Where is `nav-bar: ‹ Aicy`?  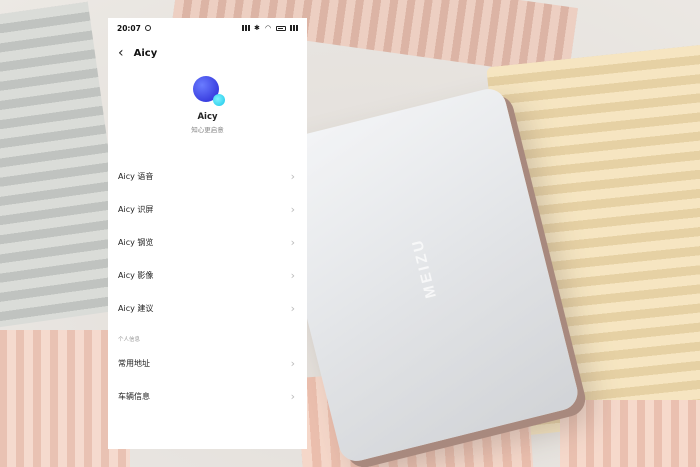 nav-bar: ‹ Aicy is located at coordinates (207, 53).